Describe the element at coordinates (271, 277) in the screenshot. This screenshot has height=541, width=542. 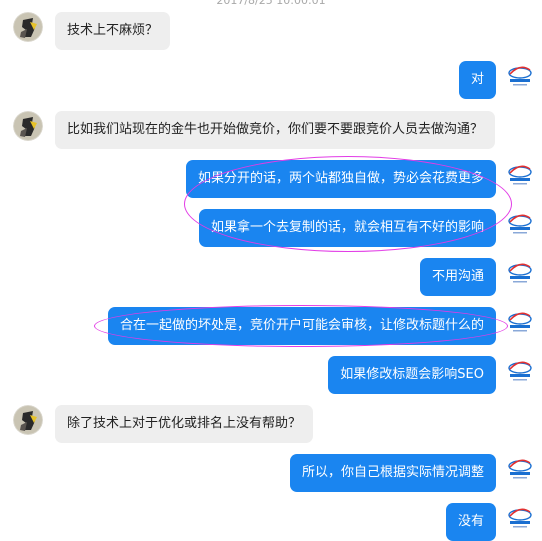
I see `message-row: 不用沟通` at that location.